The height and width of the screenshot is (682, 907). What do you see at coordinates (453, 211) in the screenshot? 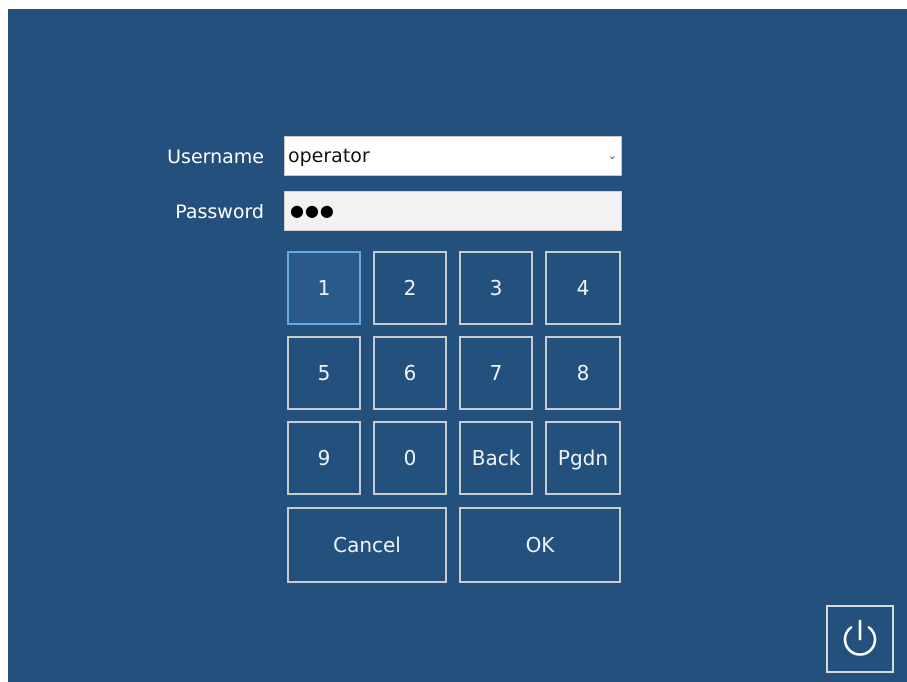
I see `password-field: ●●●` at bounding box center [453, 211].